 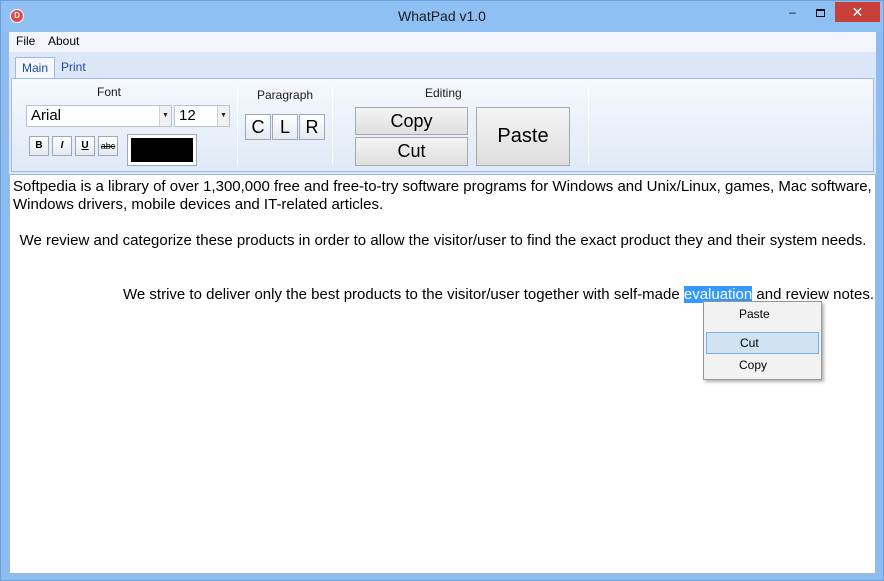 I want to click on copy-button: Copy, so click(x=411, y=121).